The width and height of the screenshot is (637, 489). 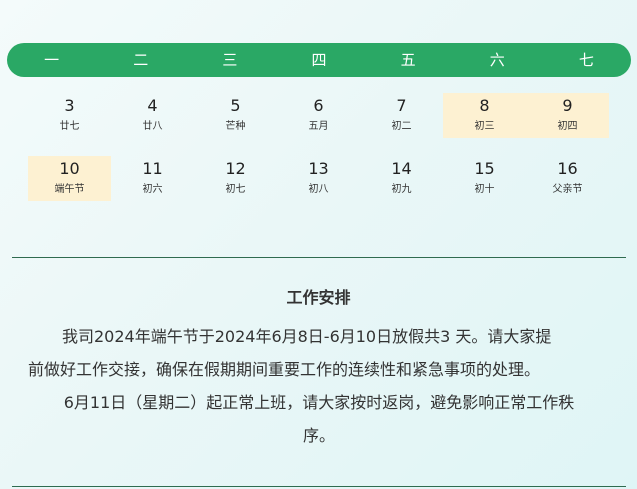 I want to click on calendar-day: 13 初八, so click(x=318, y=178).